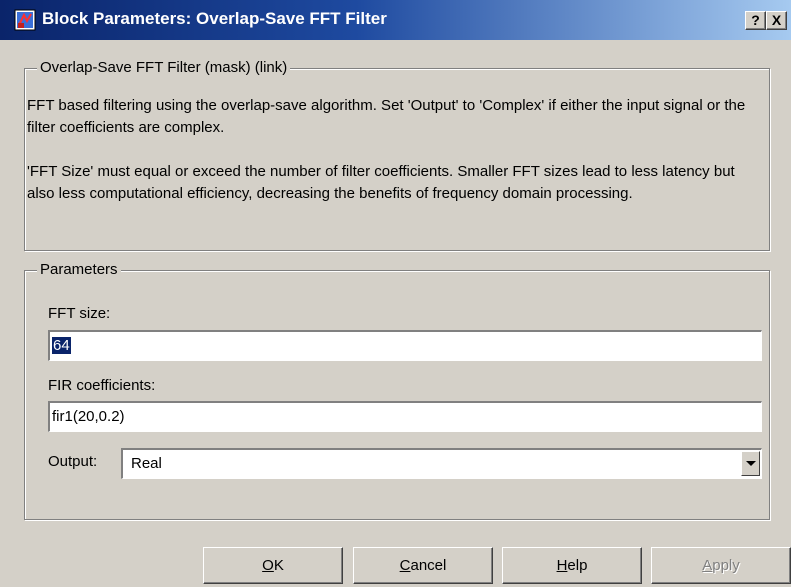  Describe the element at coordinates (405, 416) in the screenshot. I see `fir-coefficients-input: fir1(20,0.2)` at that location.